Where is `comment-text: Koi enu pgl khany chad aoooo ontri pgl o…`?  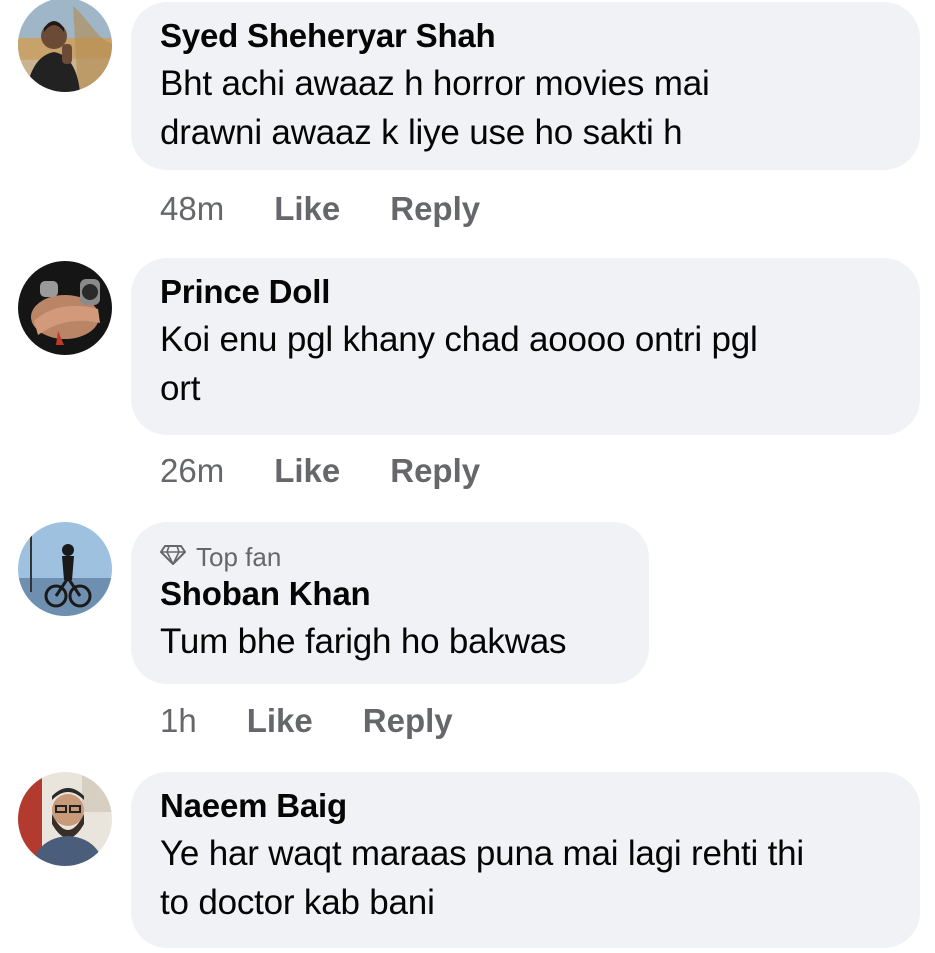 comment-text: Koi enu pgl khany chad aoooo ontri pgl o… is located at coordinates (526, 364).